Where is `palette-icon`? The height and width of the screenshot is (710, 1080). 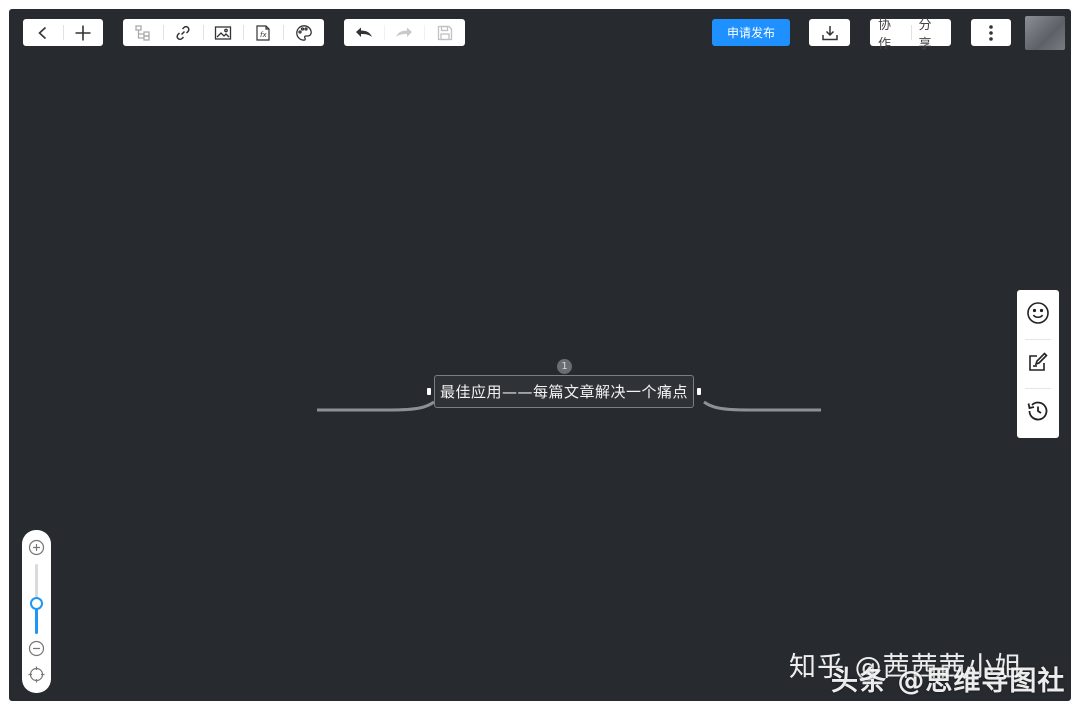 palette-icon is located at coordinates (304, 33).